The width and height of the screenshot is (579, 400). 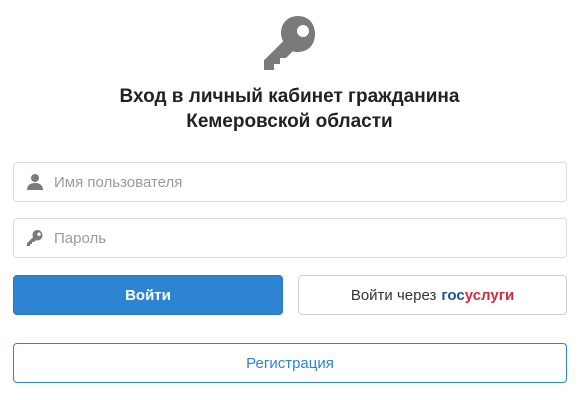 I want to click on user-icon, so click(x=35, y=182).